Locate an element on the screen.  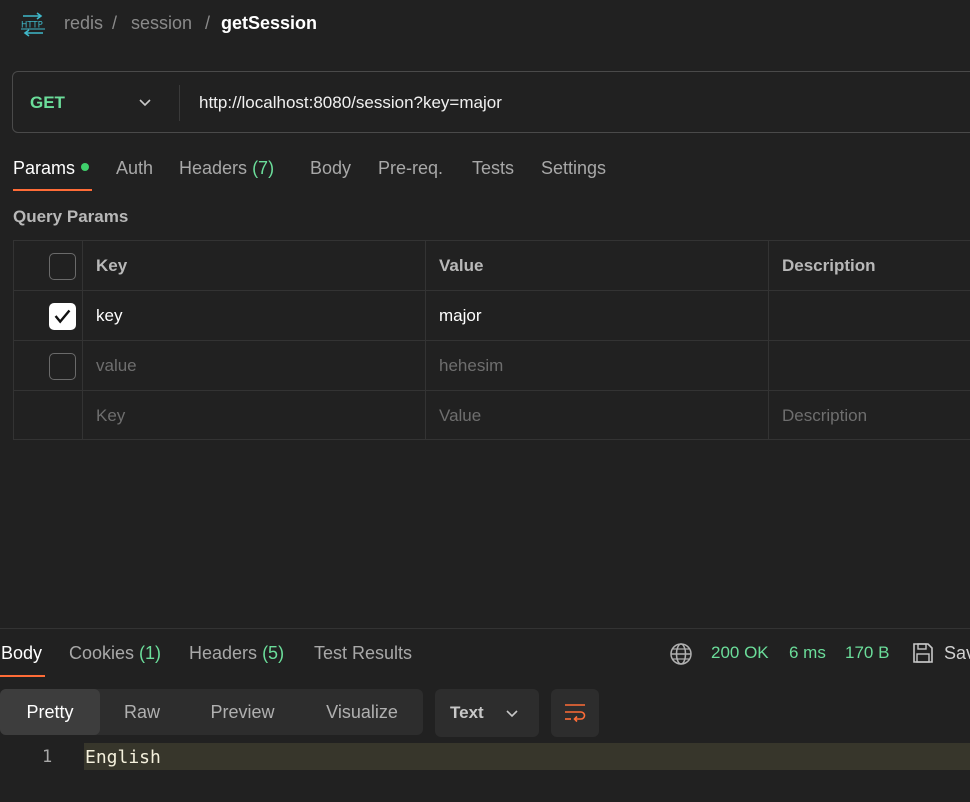
tab-count: (1) is located at coordinates (150, 653).